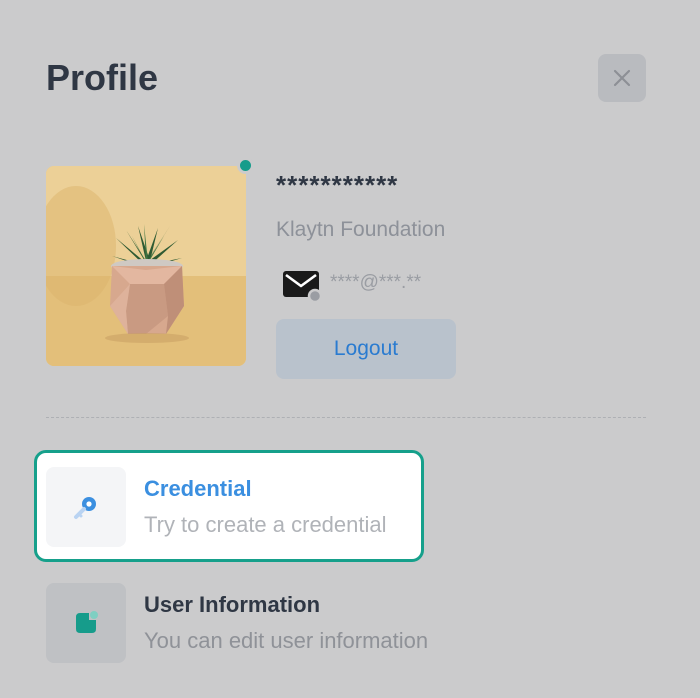 The image size is (700, 698). What do you see at coordinates (361, 229) in the screenshot?
I see `organization-name: Klaytn Foundation` at bounding box center [361, 229].